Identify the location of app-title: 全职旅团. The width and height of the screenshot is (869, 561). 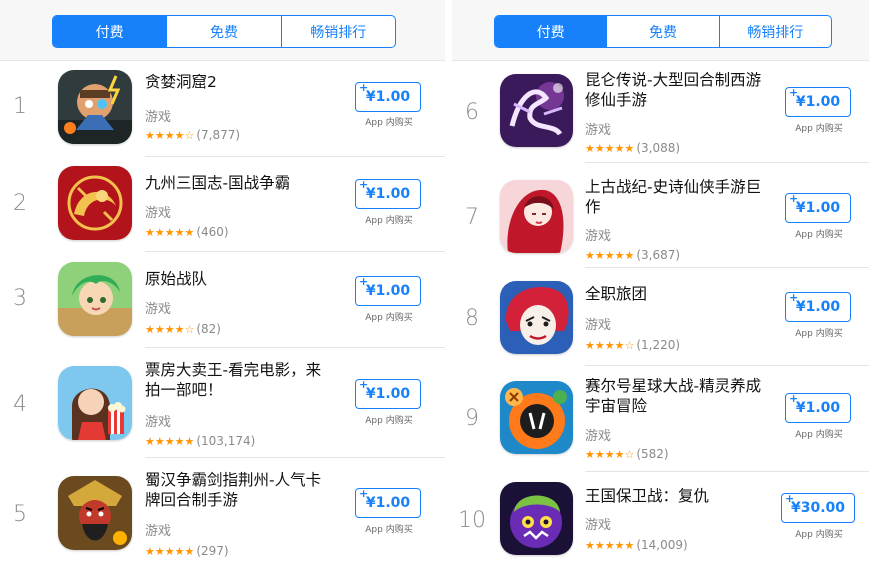
(616, 294).